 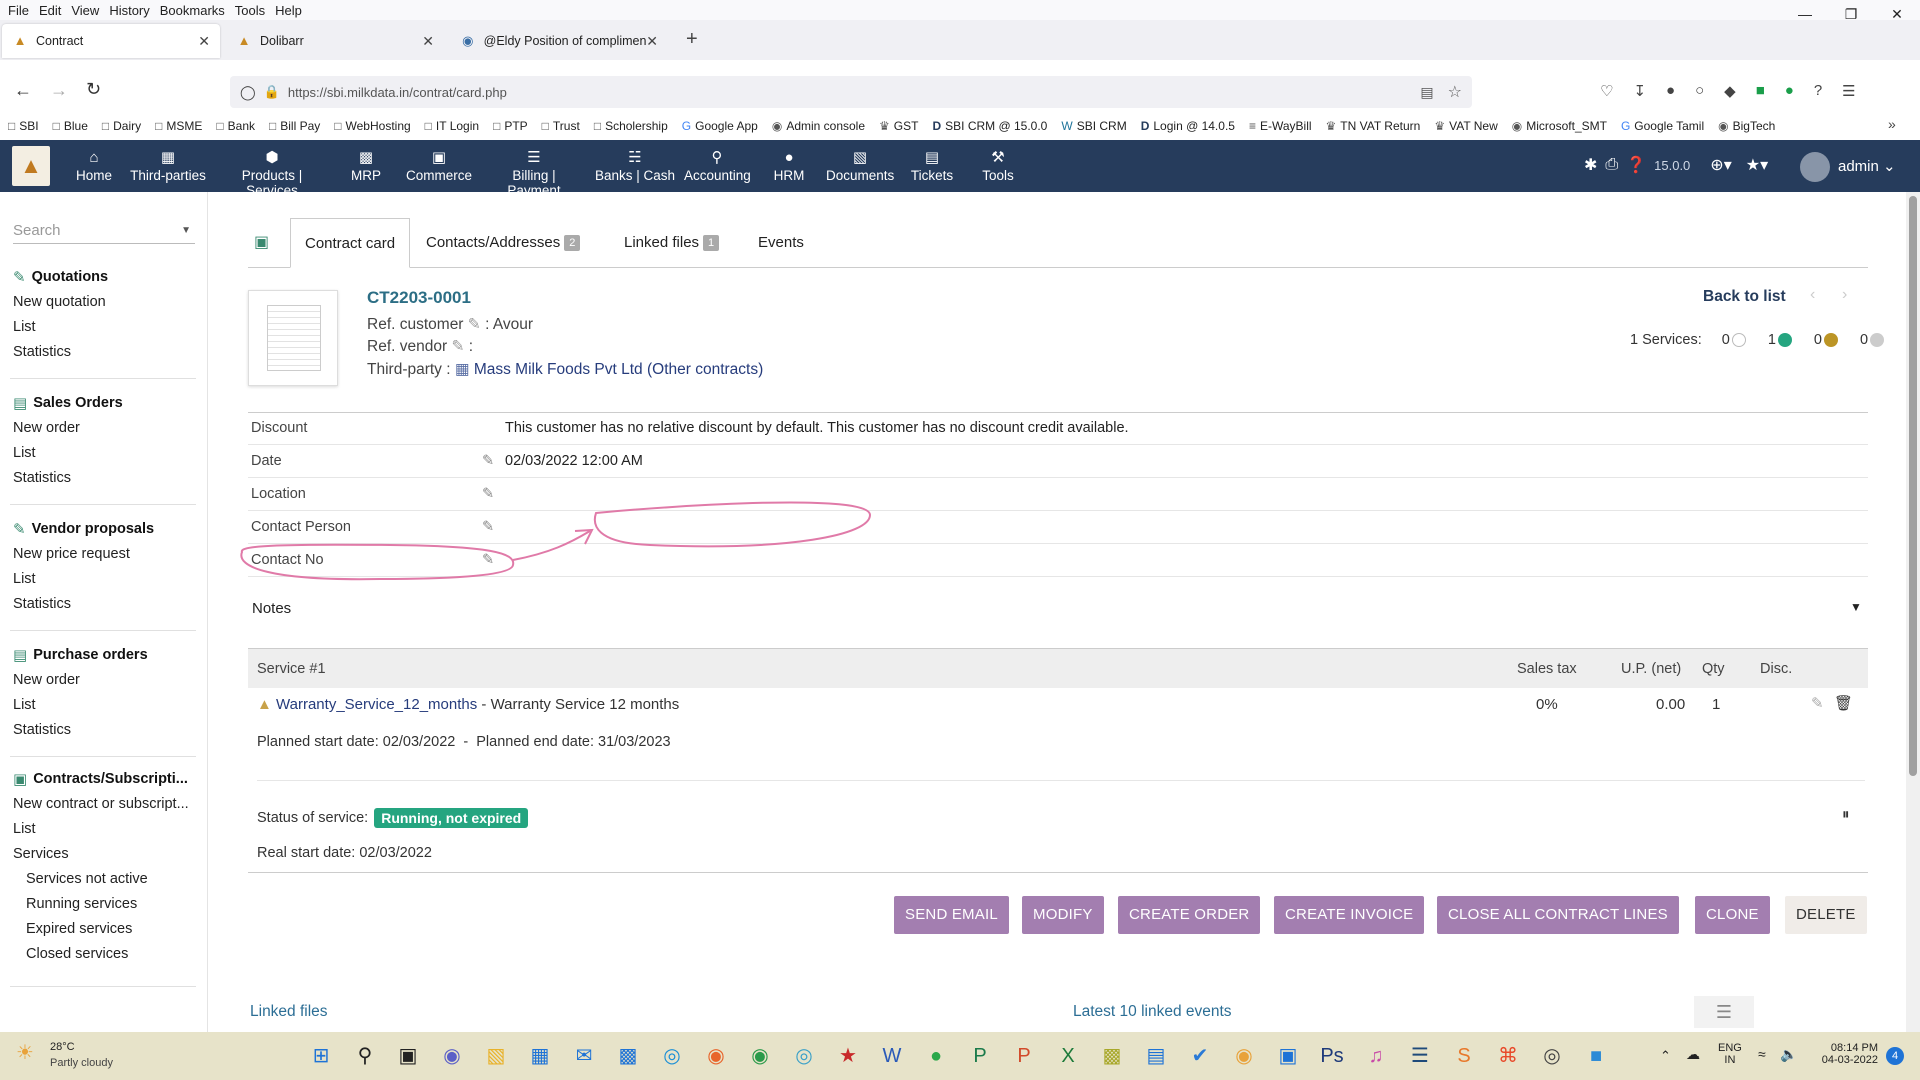 What do you see at coordinates (1596, 1056) in the screenshot?
I see `zoom-icon: ■` at bounding box center [1596, 1056].